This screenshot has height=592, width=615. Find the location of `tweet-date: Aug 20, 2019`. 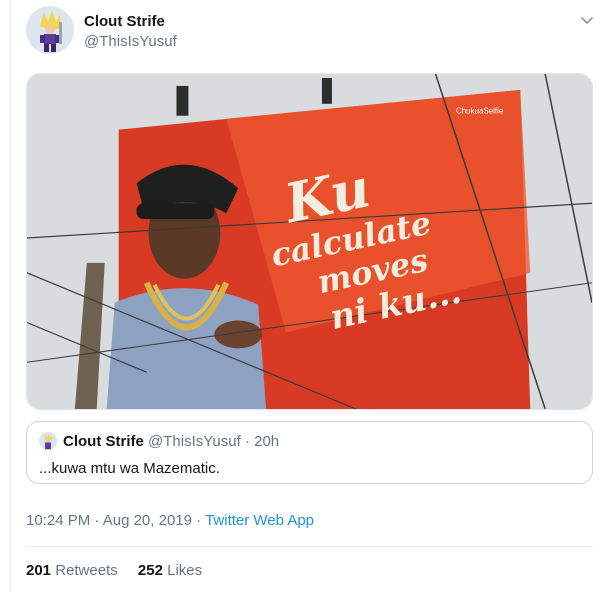

tweet-date: Aug 20, 2019 is located at coordinates (147, 520).